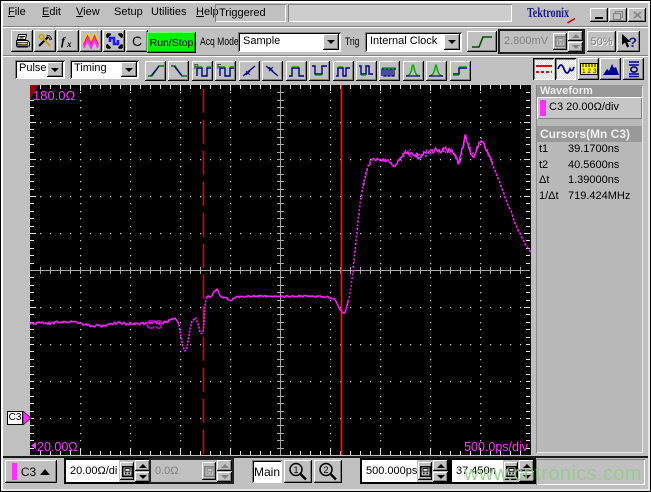 This screenshot has height=492, width=651. I want to click on svg-text: 1, so click(296, 470).